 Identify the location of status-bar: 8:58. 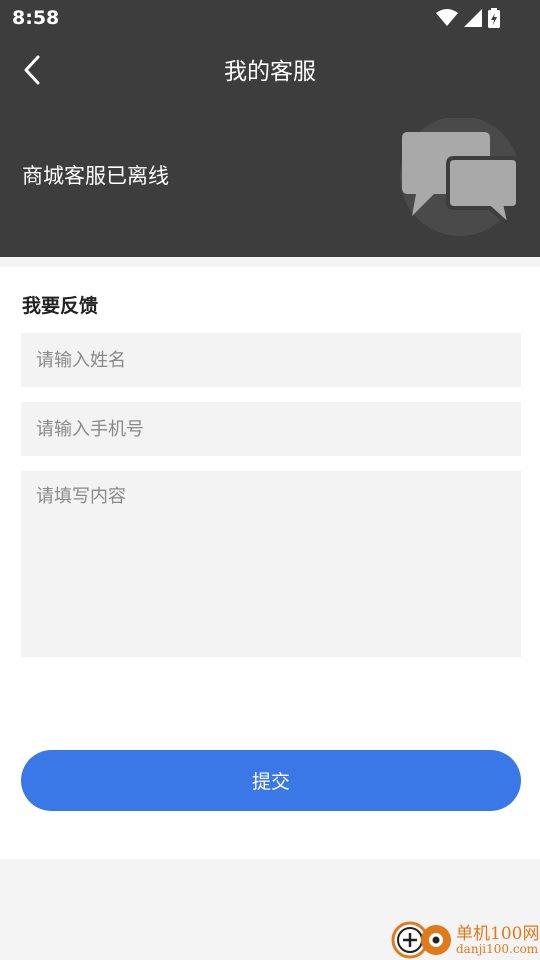
(270, 18).